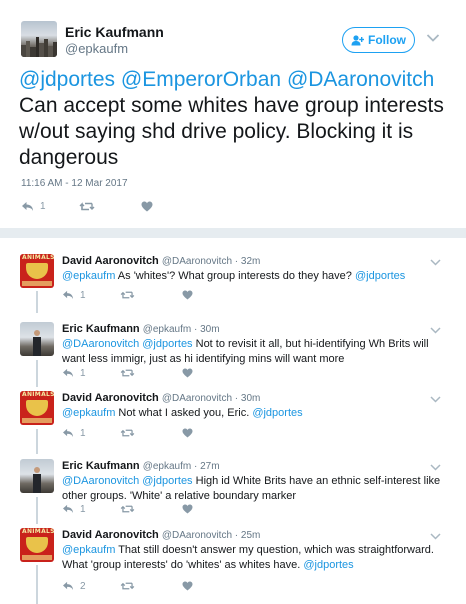  Describe the element at coordinates (250, 261) in the screenshot. I see `reply-time: 32m` at that location.